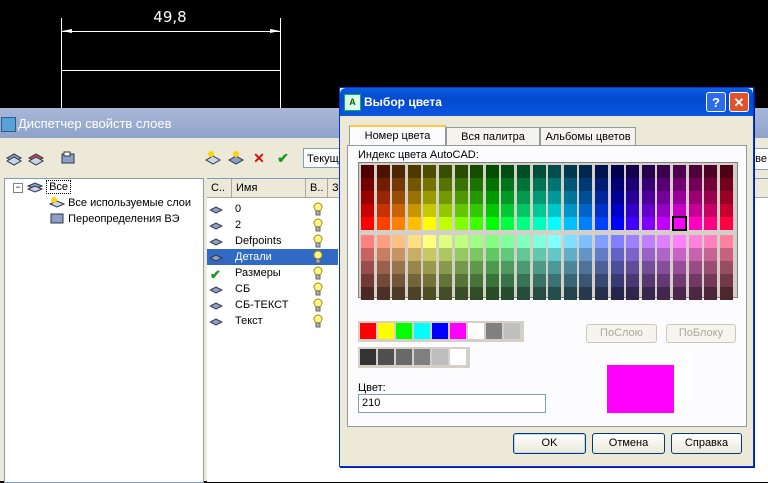 The image size is (768, 483). I want to click on ok-button: OK, so click(549, 443).